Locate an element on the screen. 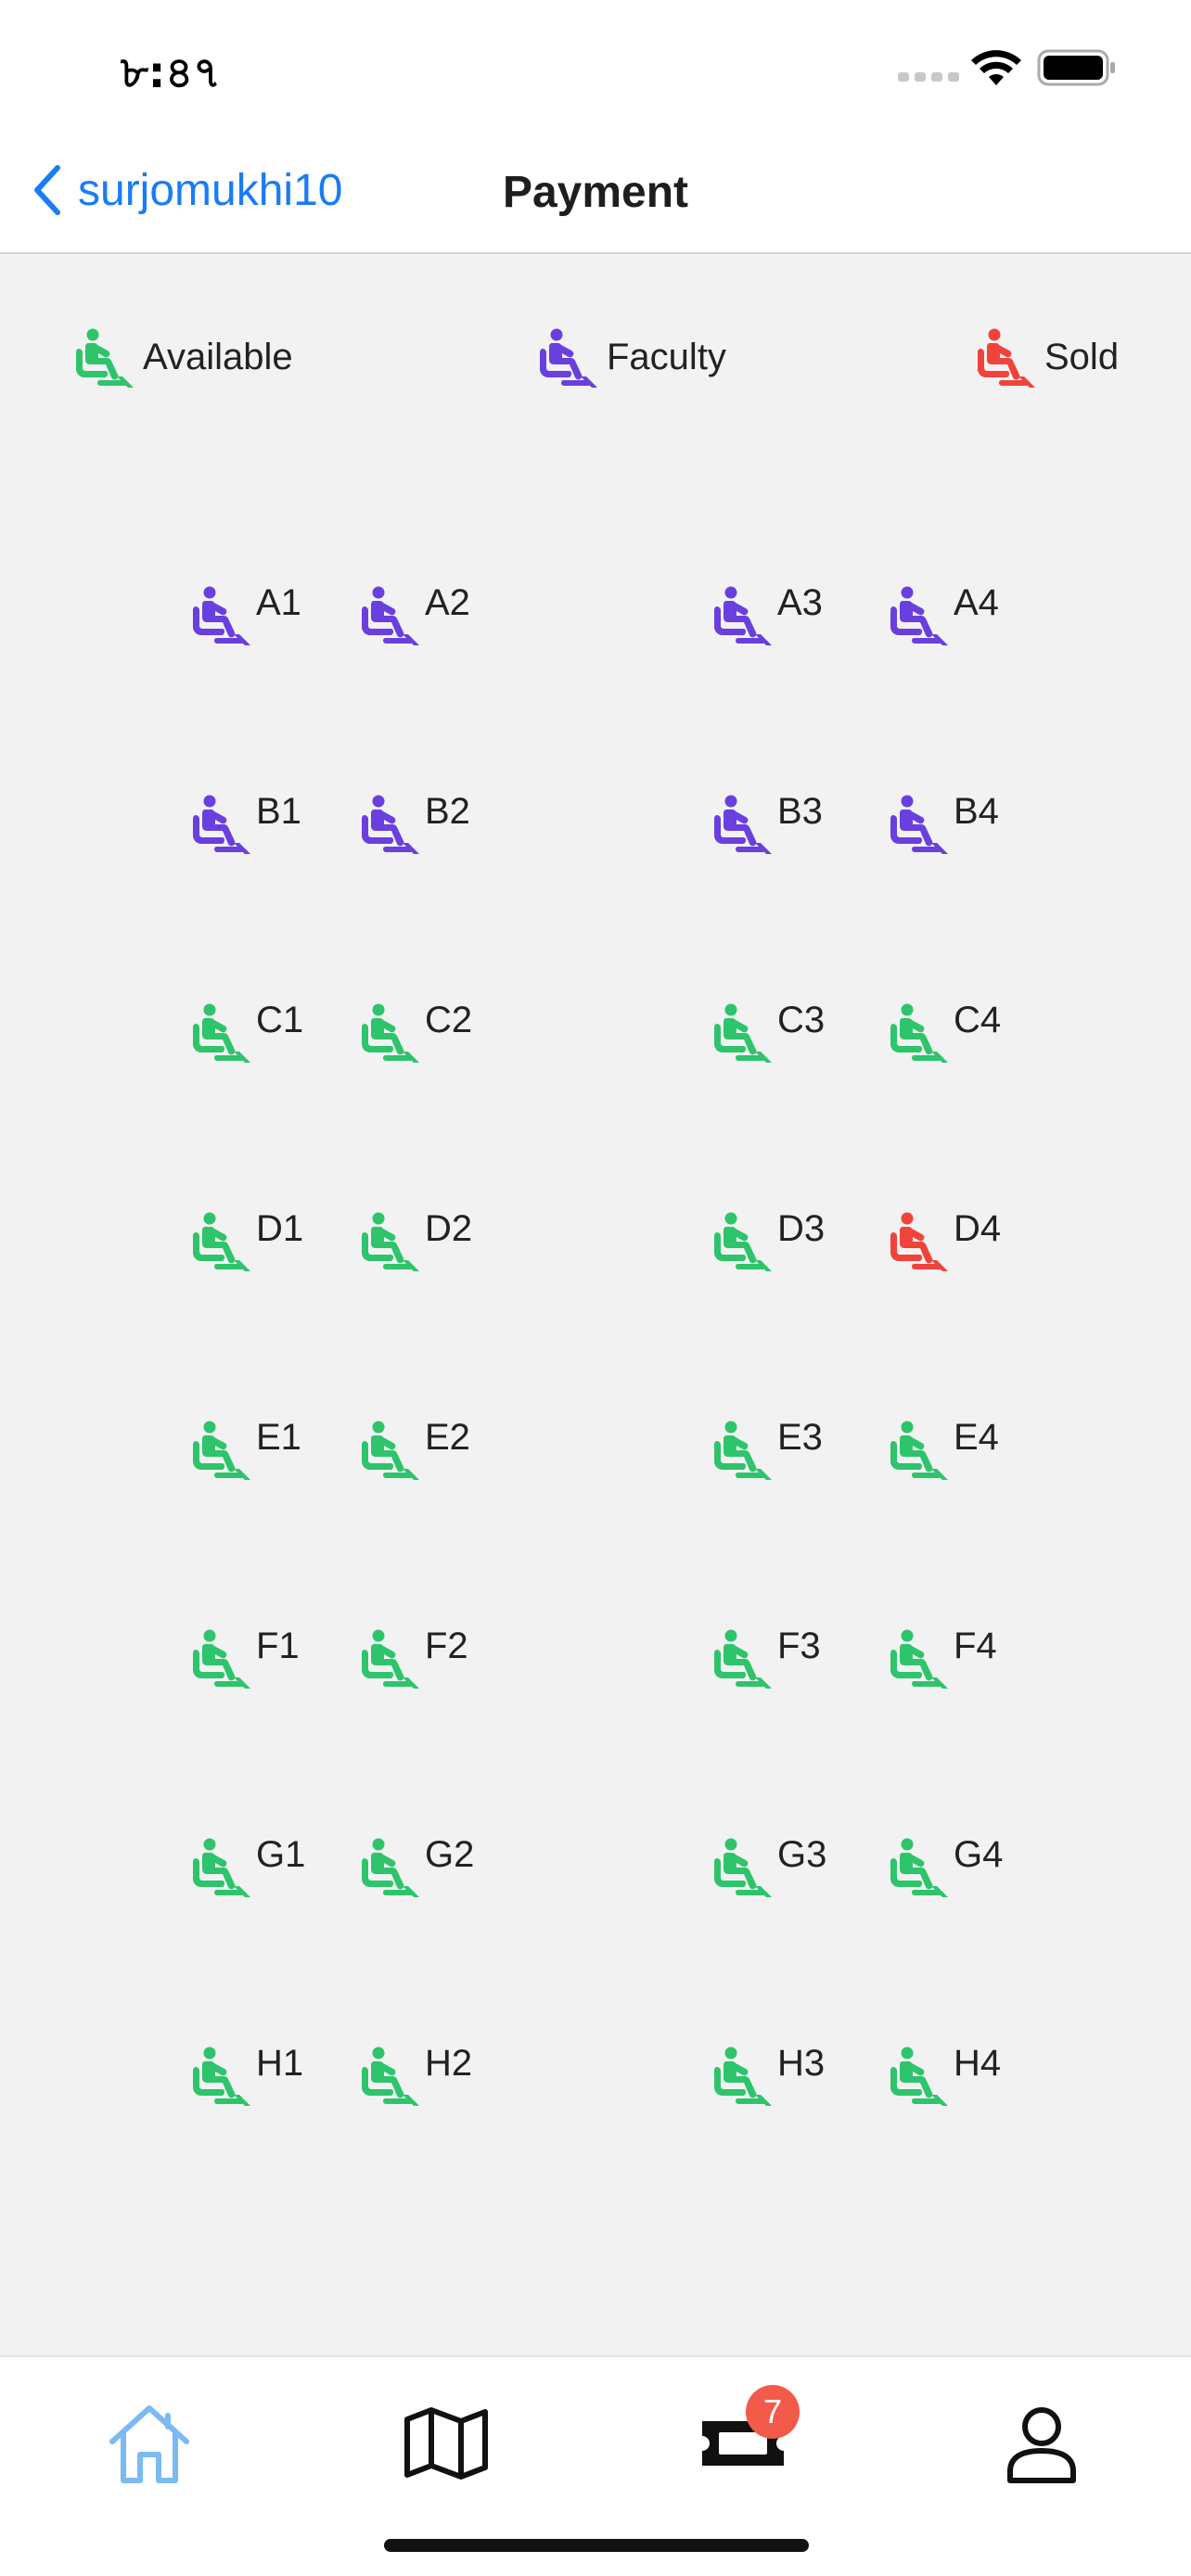  seat-label: F3 is located at coordinates (799, 1645).